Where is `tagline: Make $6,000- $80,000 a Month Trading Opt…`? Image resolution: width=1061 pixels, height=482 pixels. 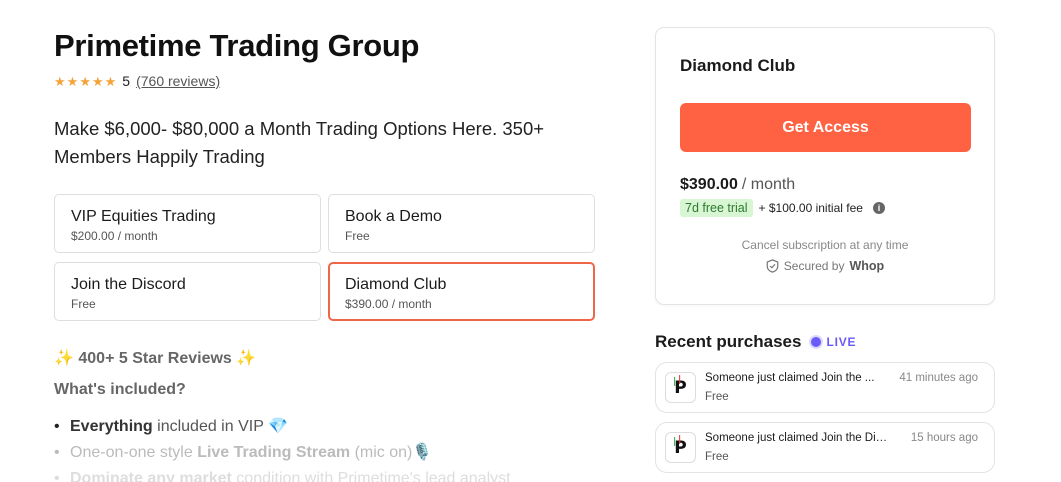 tagline: Make $6,000- $80,000 a Month Trading Opt… is located at coordinates (299, 142).